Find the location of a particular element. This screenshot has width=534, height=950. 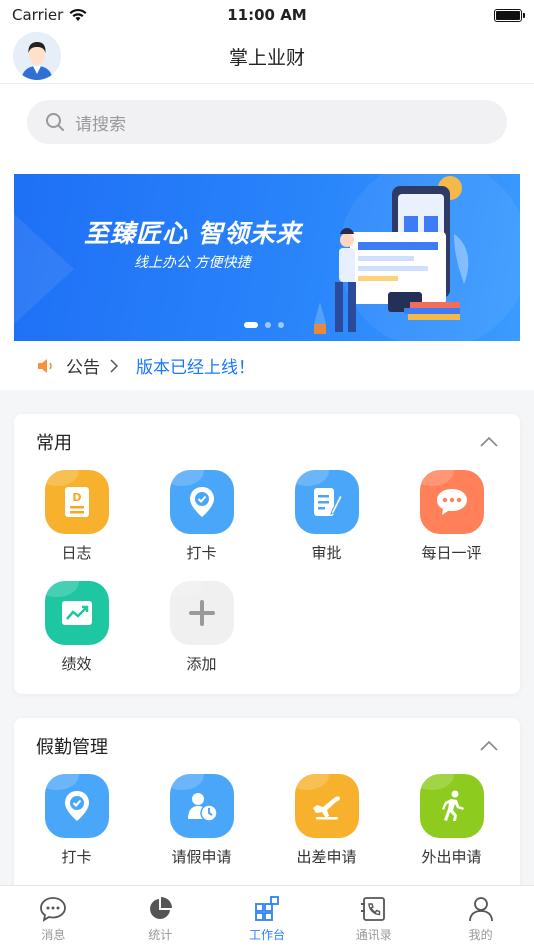

message-icon is located at coordinates (53, 909).